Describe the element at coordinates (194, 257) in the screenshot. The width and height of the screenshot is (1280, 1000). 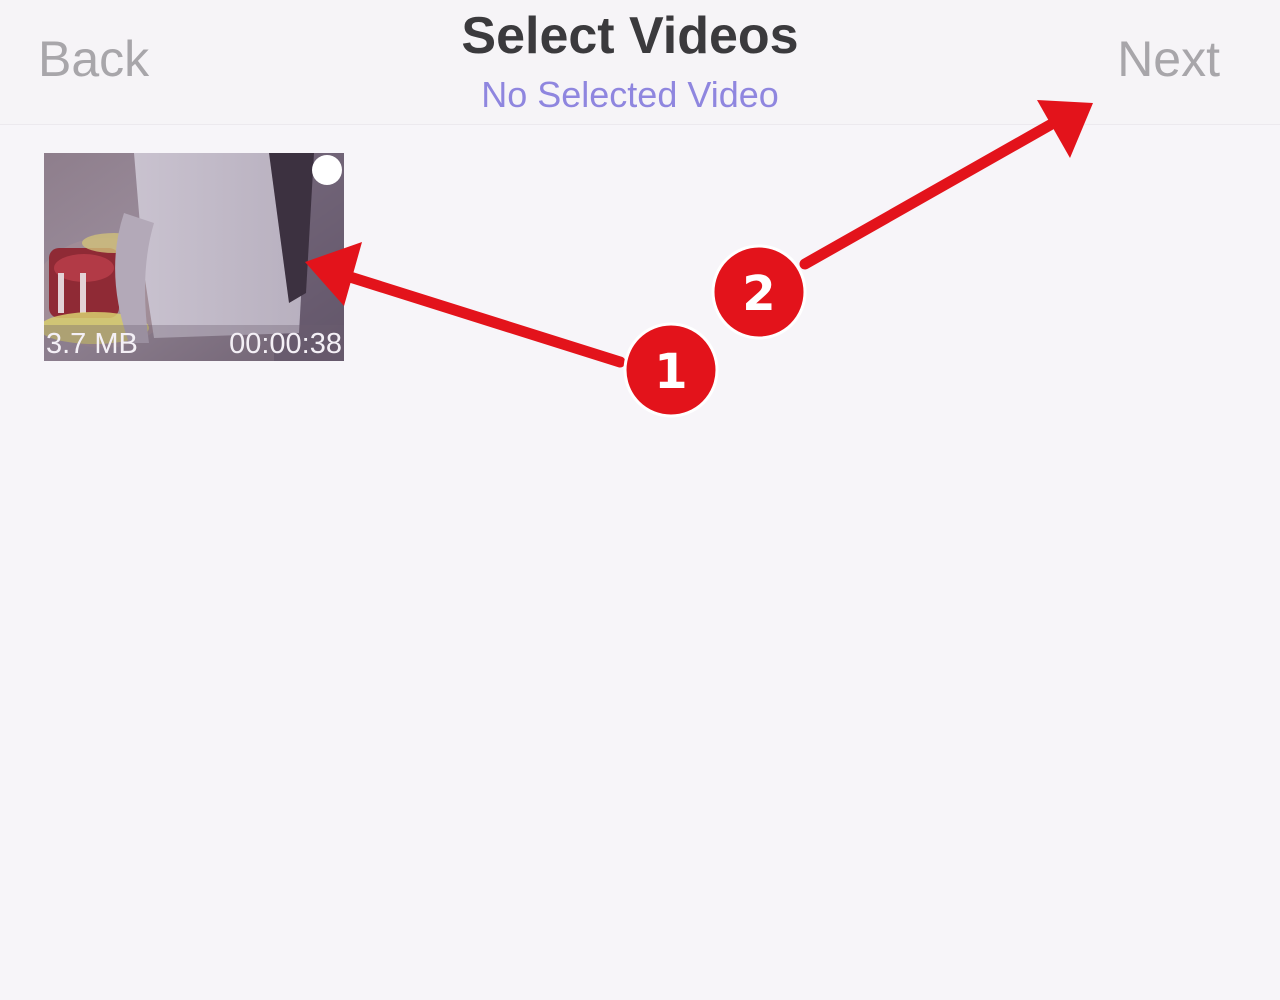
I see `video-thumbnail: 3.7 MB 00:00:38` at that location.